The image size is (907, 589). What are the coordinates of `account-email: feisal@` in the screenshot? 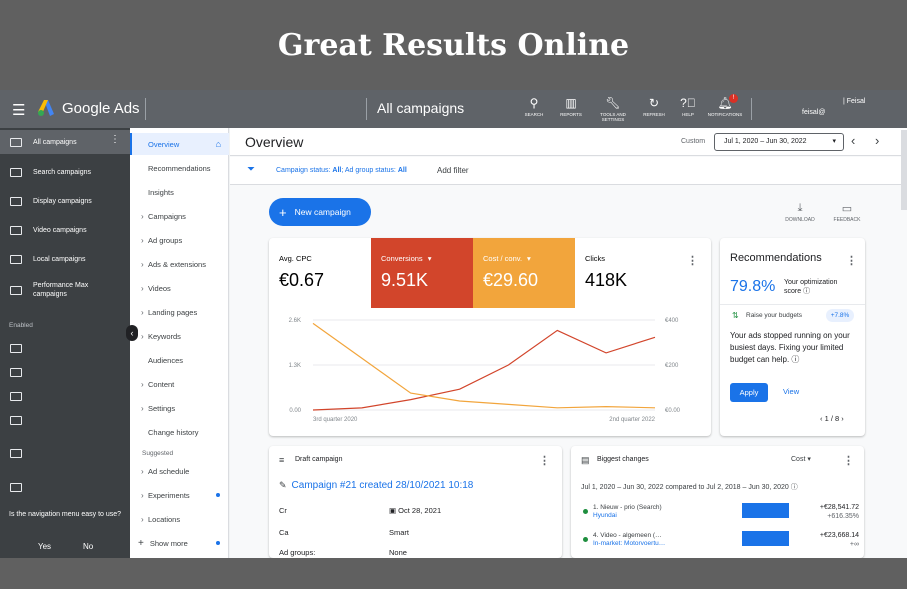 It's located at (813, 112).